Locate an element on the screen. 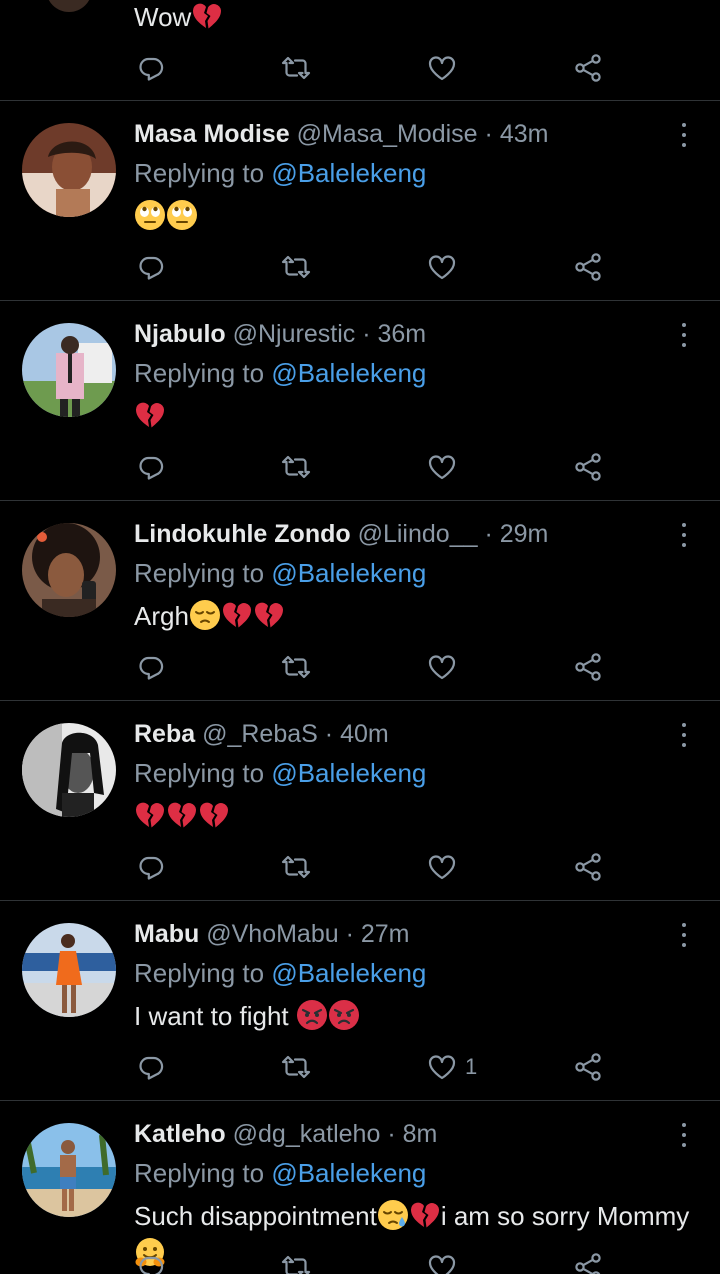  user-handle: @Masa_Modise is located at coordinates (387, 134).